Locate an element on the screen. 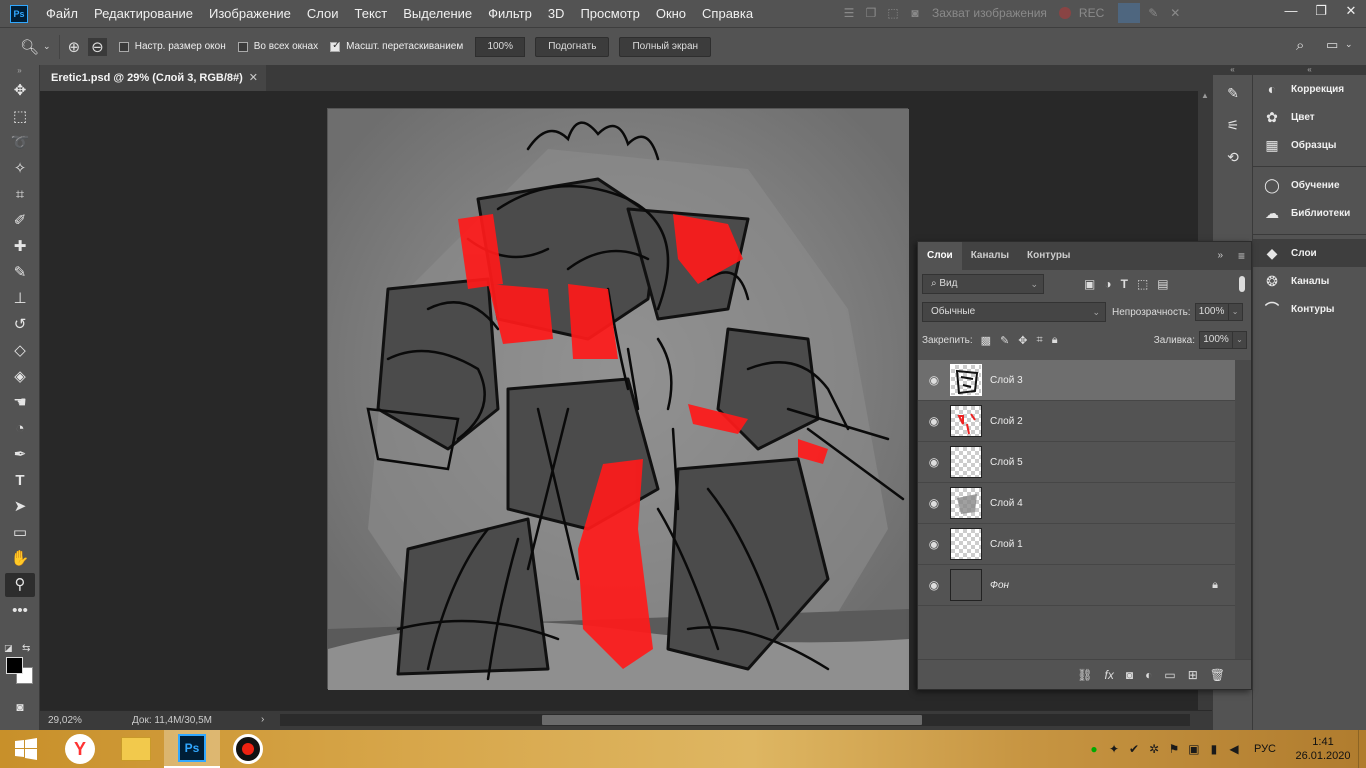 This screenshot has width=1366, height=768. layers-panel-button: ◆ Слои is located at coordinates (1309, 253).